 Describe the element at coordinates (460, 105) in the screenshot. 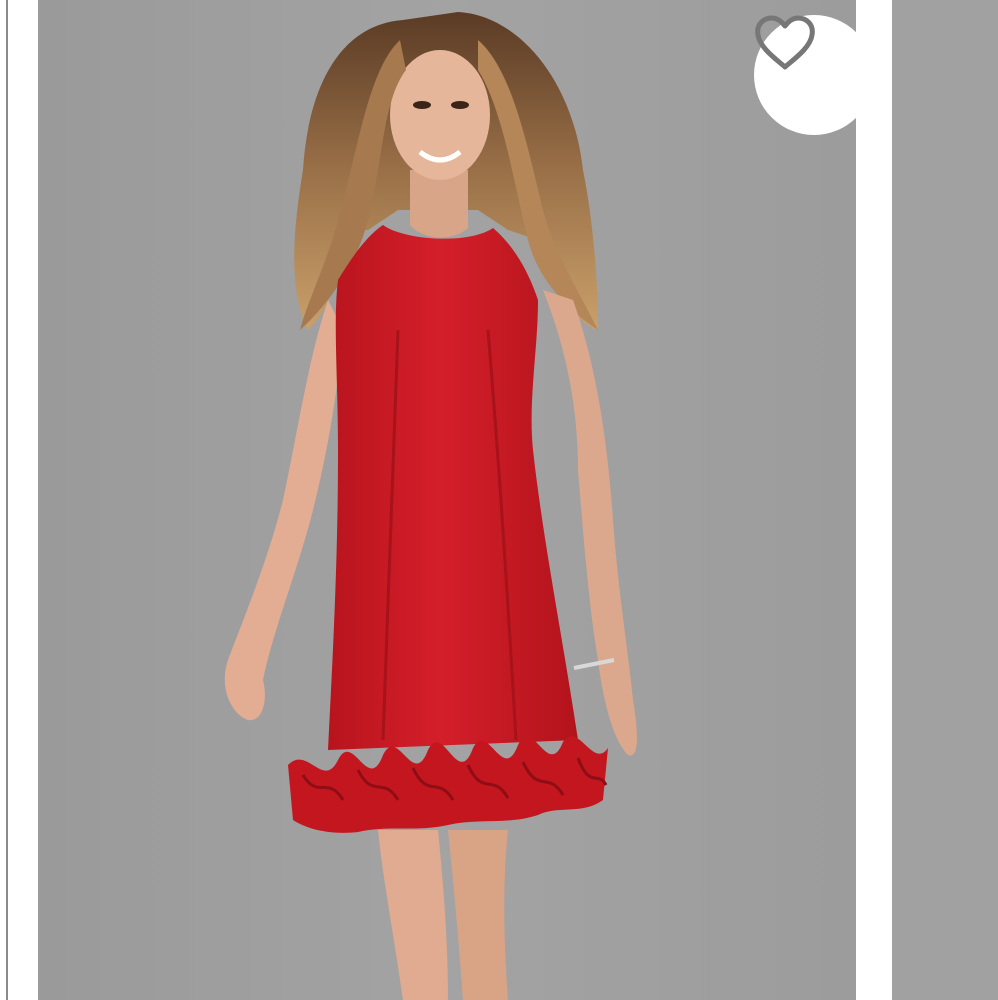

I see `right-eye` at that location.